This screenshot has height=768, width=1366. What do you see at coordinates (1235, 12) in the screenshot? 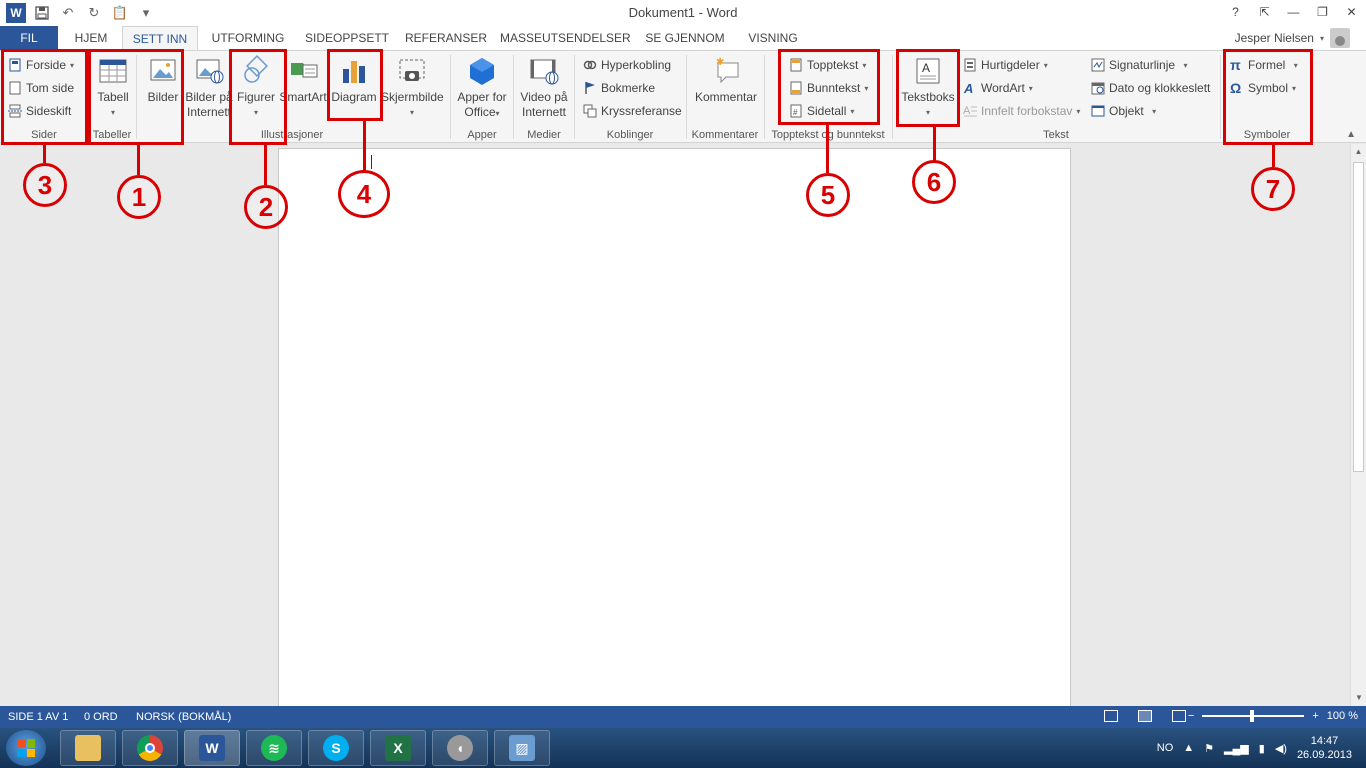
I see `help-button: ?` at bounding box center [1235, 12].